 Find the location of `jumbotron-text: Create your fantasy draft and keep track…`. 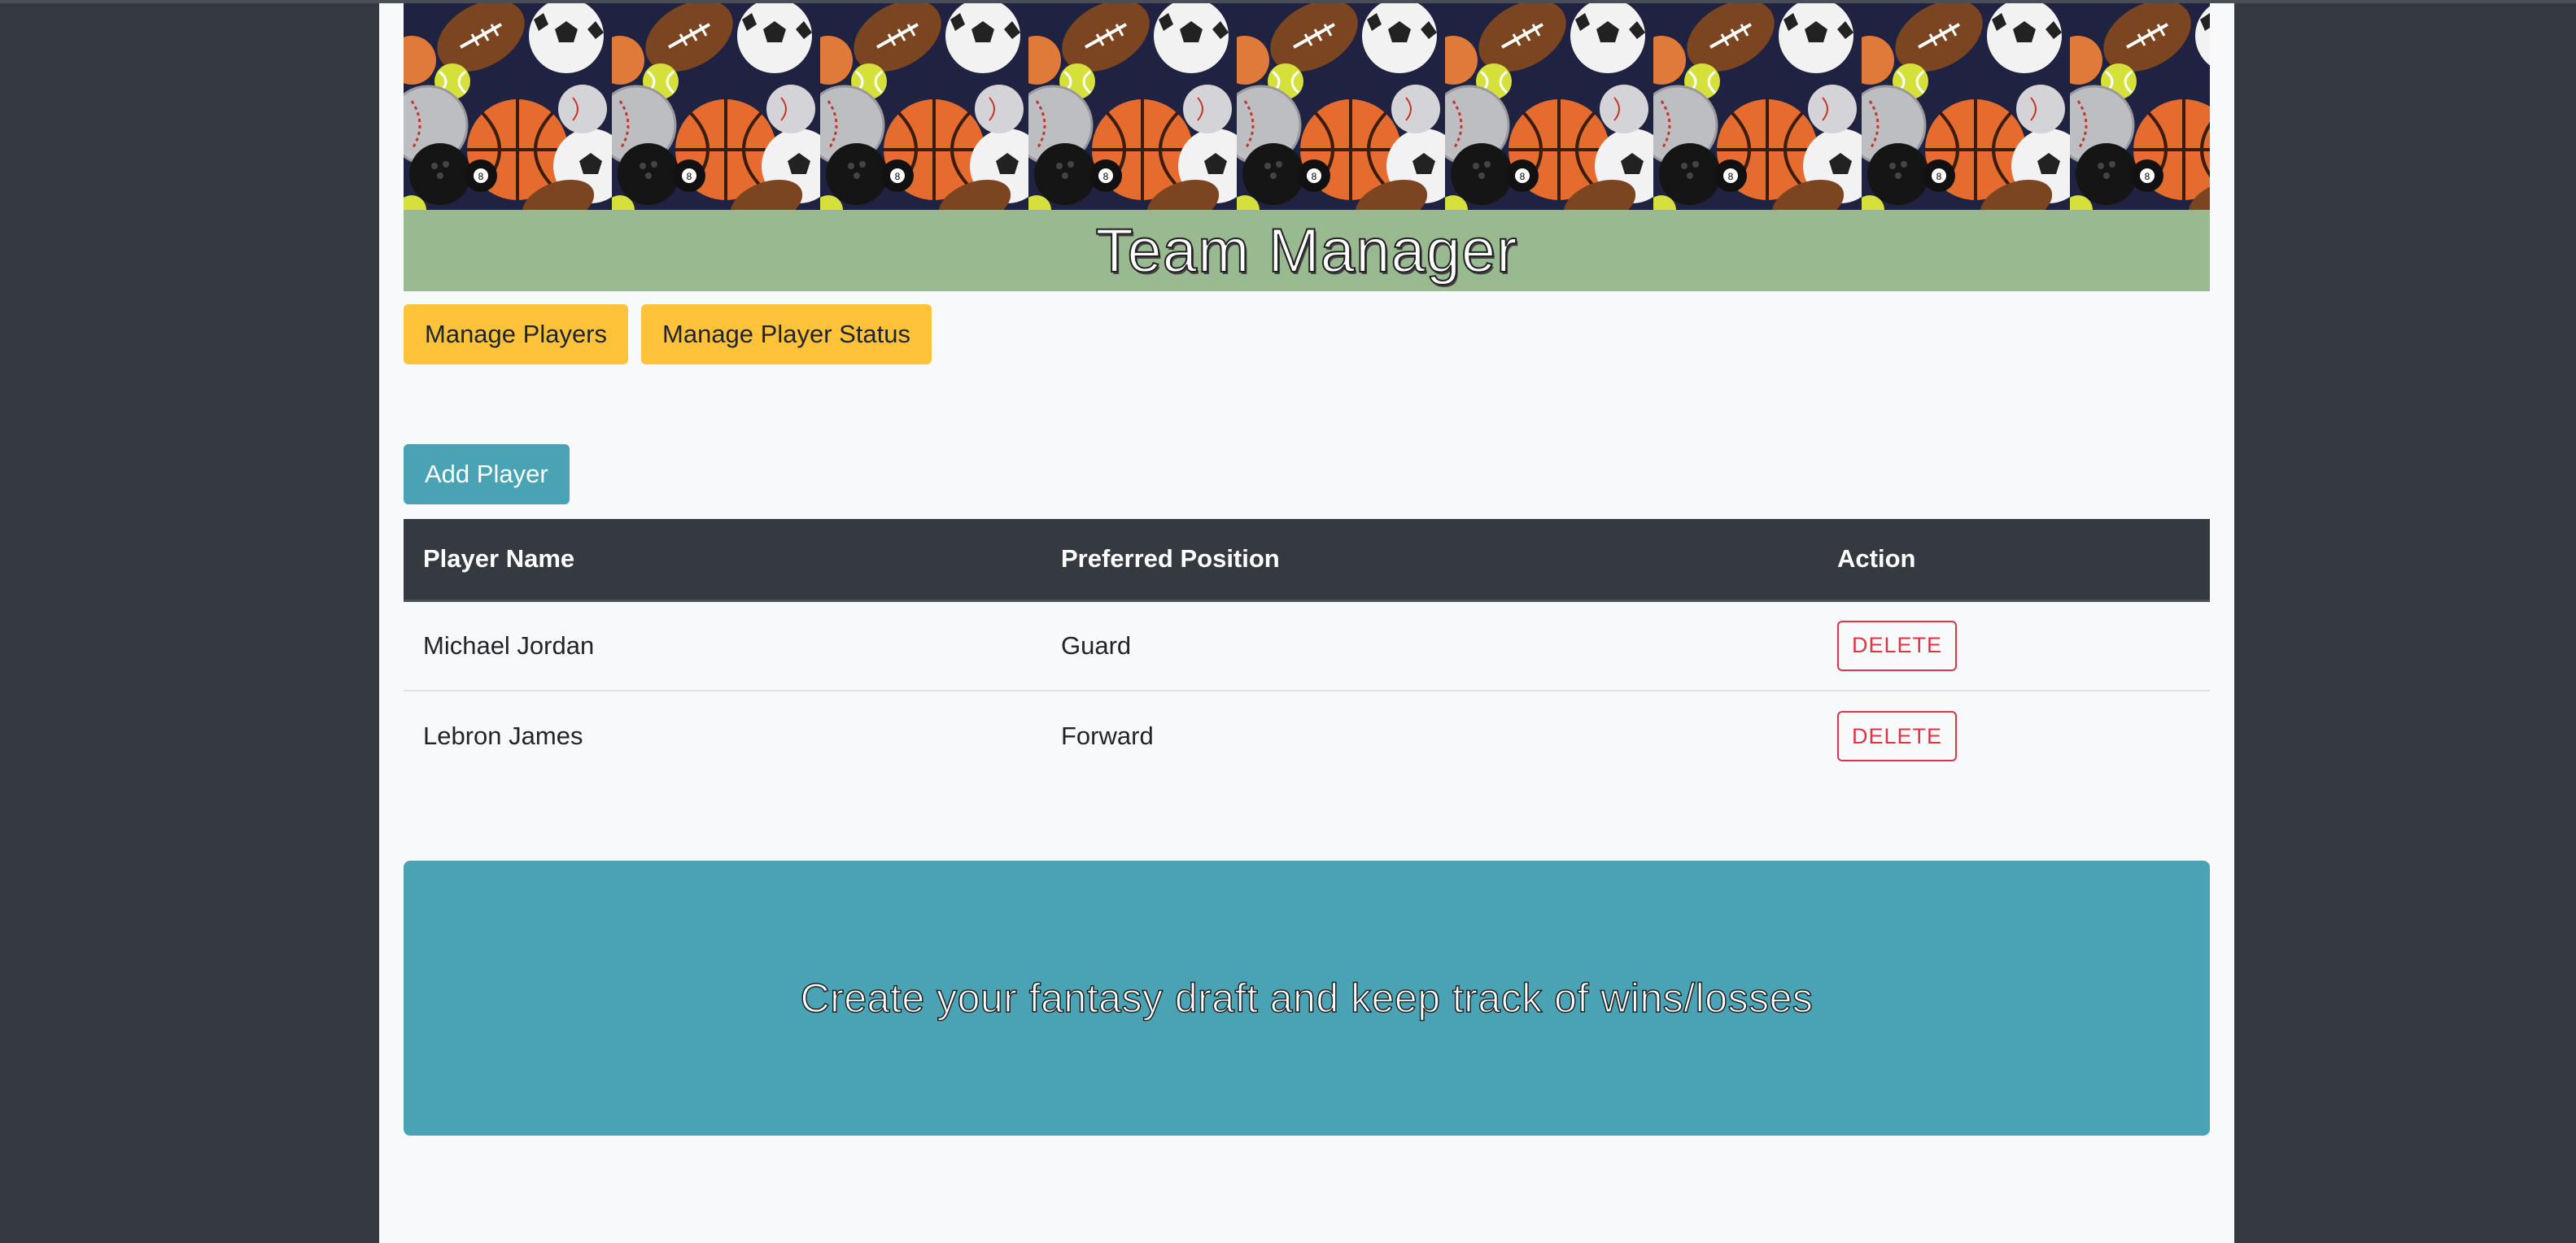

jumbotron-text: Create your fantasy draft and keep track… is located at coordinates (1307, 998).